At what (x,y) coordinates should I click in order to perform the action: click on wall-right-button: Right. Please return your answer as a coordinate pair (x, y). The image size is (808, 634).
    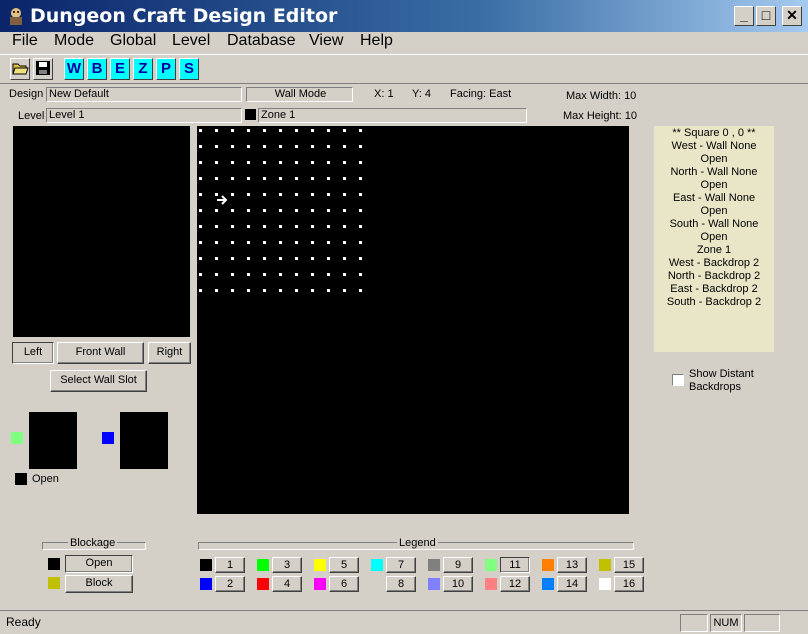
    Looking at the image, I should click on (169, 353).